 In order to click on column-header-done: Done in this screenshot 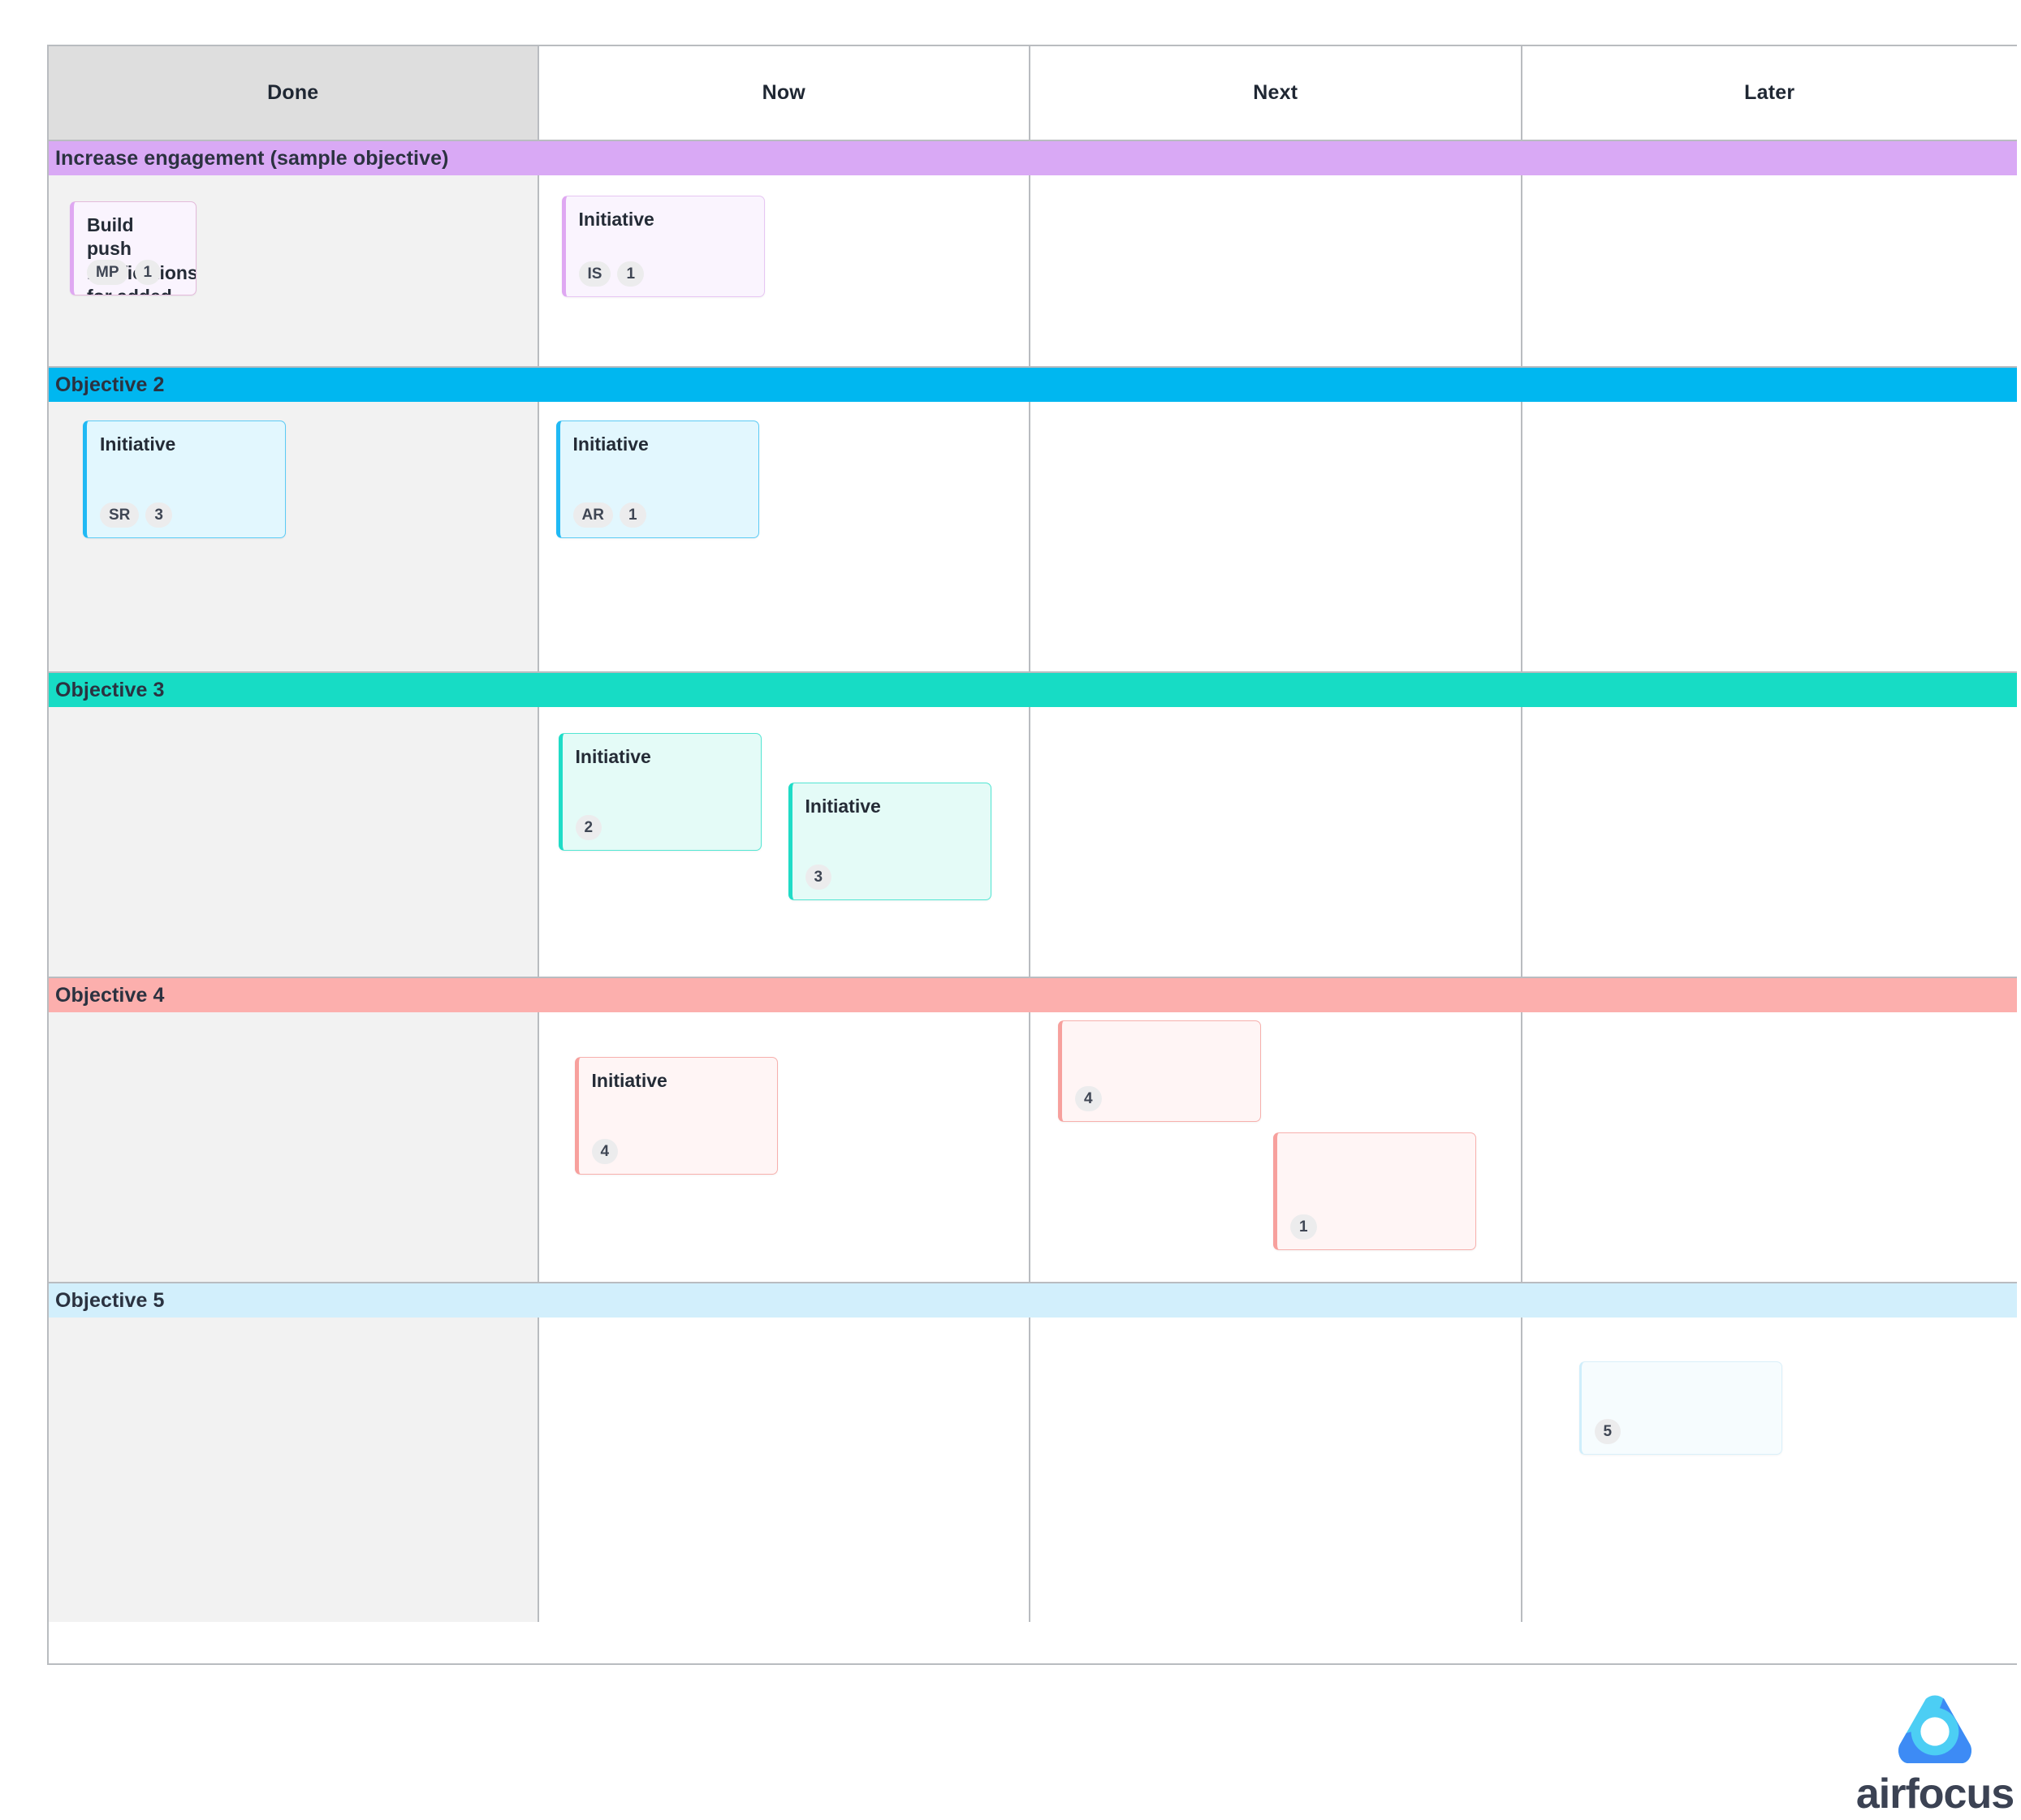, I will do `click(294, 93)`.